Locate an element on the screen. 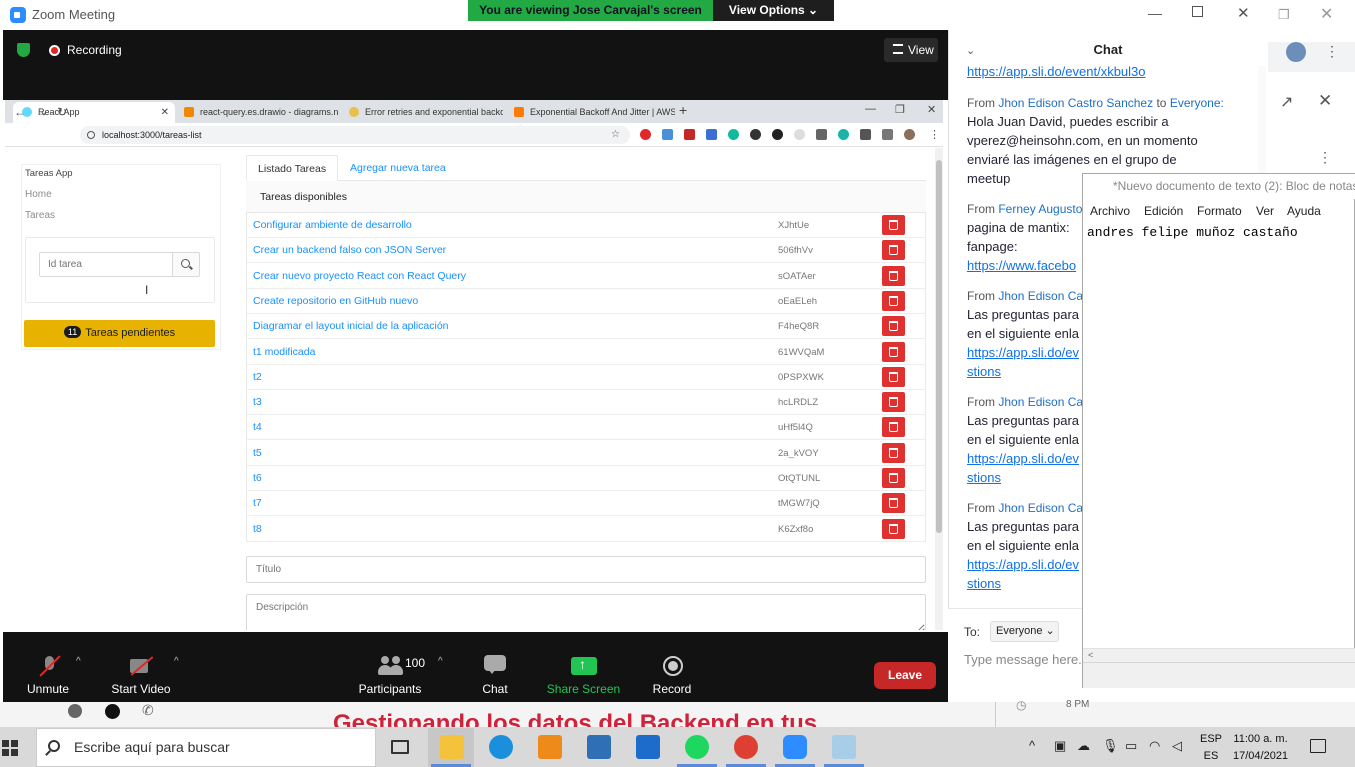 The width and height of the screenshot is (1355, 767). description-input is located at coordinates (586, 612).